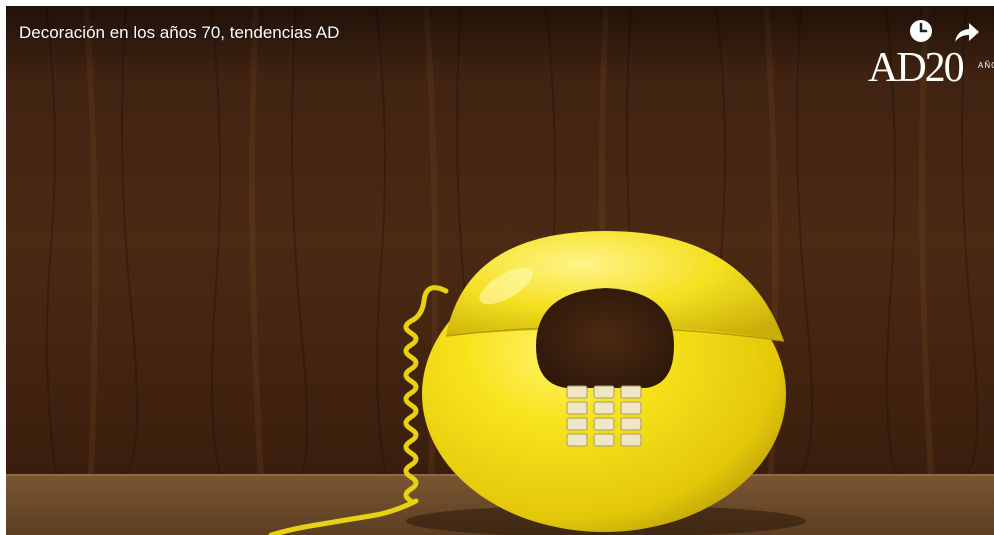 The height and width of the screenshot is (535, 994). What do you see at coordinates (916, 68) in the screenshot?
I see `channel-logo-text: AD20` at bounding box center [916, 68].